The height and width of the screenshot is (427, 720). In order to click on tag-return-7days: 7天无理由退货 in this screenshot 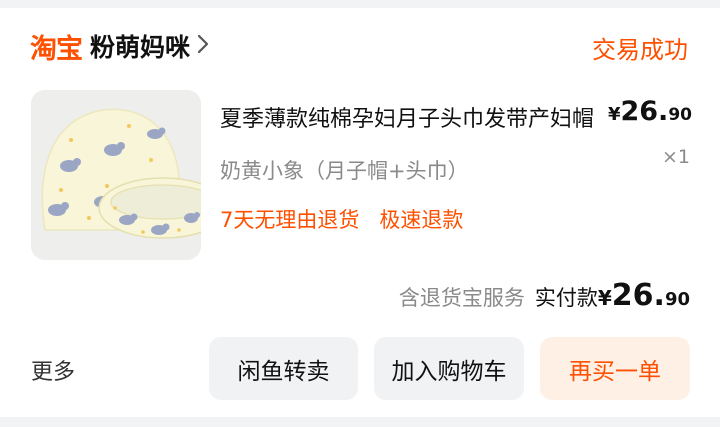, I will do `click(290, 220)`.